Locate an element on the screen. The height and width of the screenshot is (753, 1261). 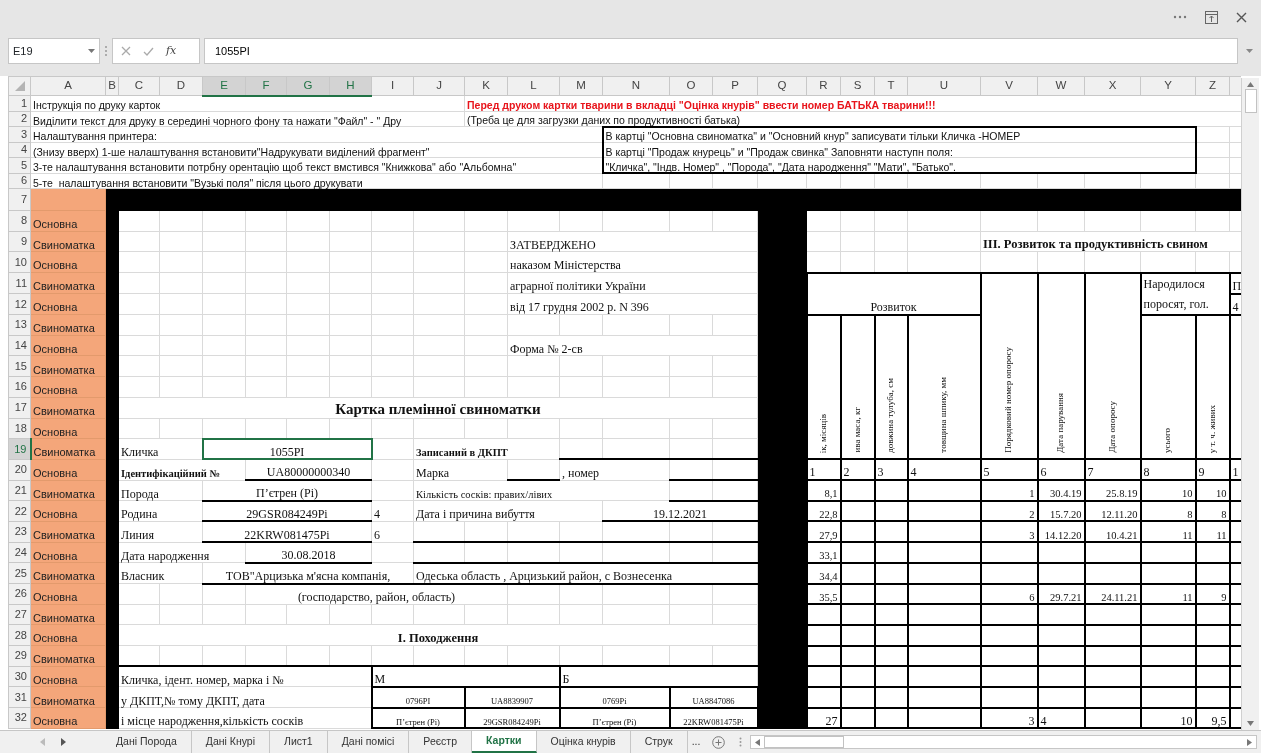
row-header: 18 is located at coordinates (19, 428).